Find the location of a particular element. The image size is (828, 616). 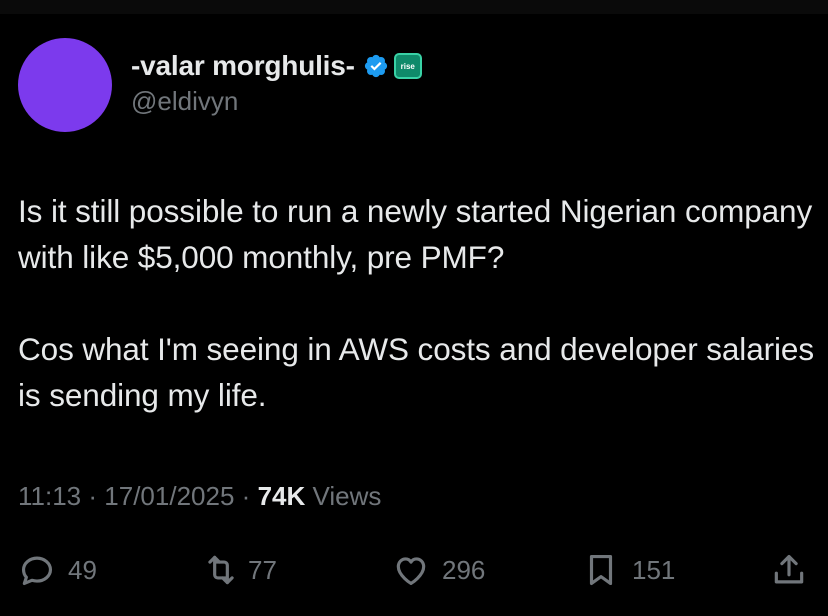

reply-count: 49 is located at coordinates (82, 569).